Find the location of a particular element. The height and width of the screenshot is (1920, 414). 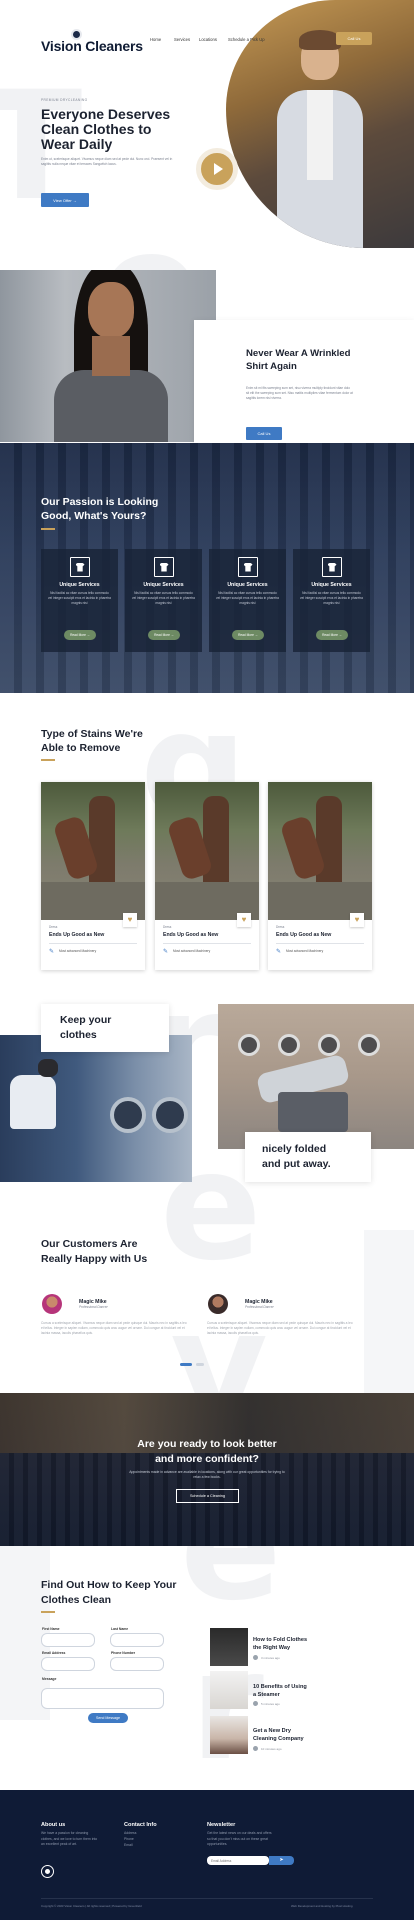

footer-contact-address: Address is located at coordinates (130, 1834).